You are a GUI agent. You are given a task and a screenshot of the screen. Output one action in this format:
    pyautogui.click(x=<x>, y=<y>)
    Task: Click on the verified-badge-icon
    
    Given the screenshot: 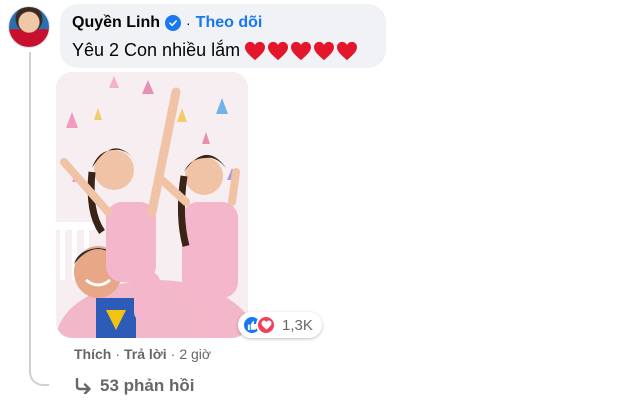 What is the action you would take?
    pyautogui.click(x=173, y=23)
    